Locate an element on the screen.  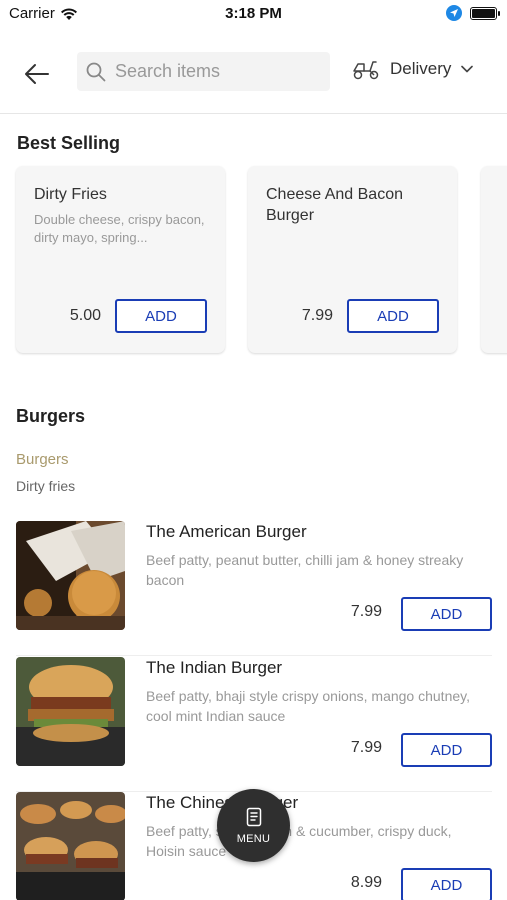
chevron-down-icon is located at coordinates (467, 69).